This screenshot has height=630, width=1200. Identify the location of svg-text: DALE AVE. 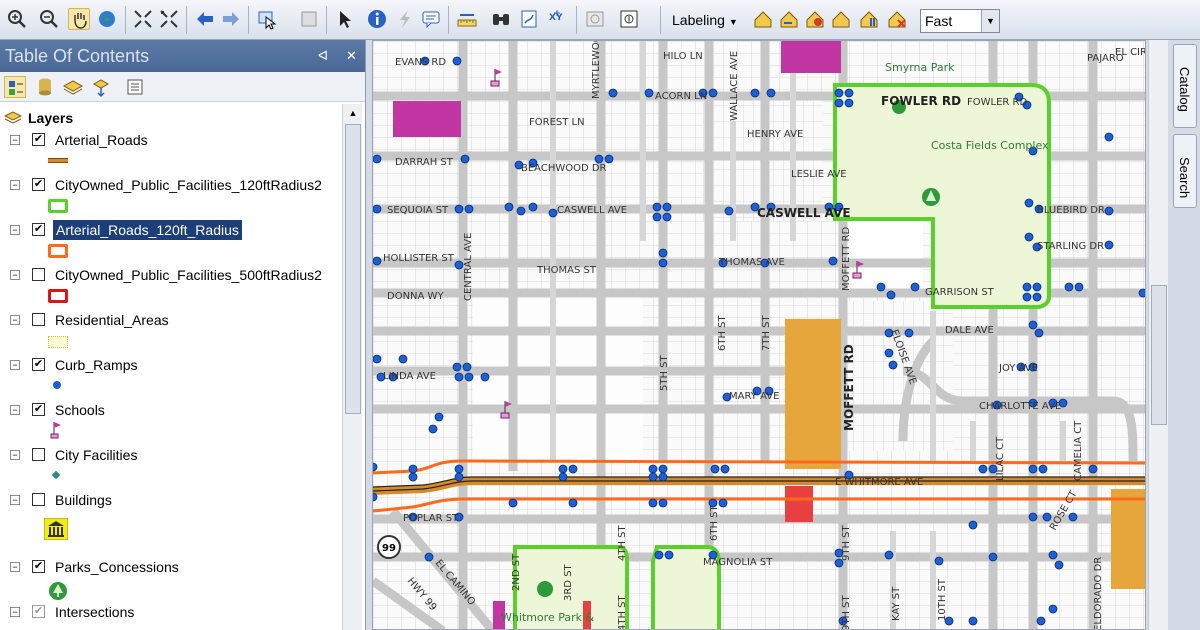
(969, 330).